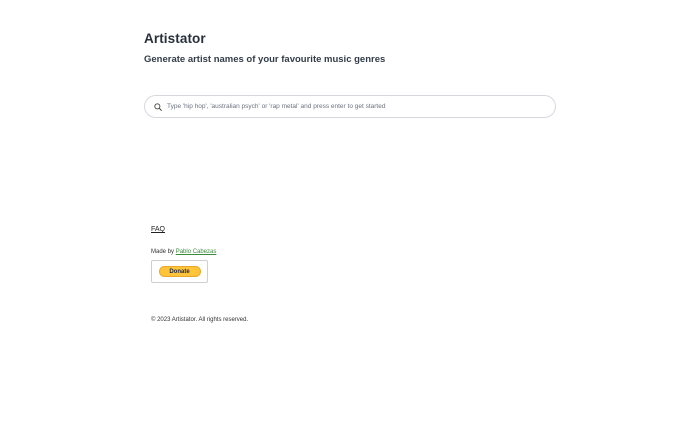  Describe the element at coordinates (163, 252) in the screenshot. I see `made-by-prefix: Made by` at that location.